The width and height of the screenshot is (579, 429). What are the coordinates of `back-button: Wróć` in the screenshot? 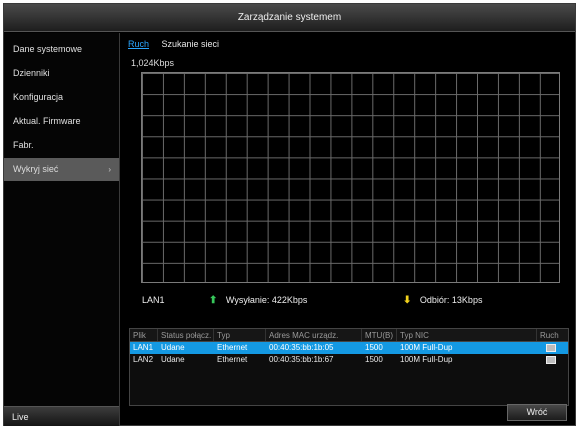 It's located at (537, 412).